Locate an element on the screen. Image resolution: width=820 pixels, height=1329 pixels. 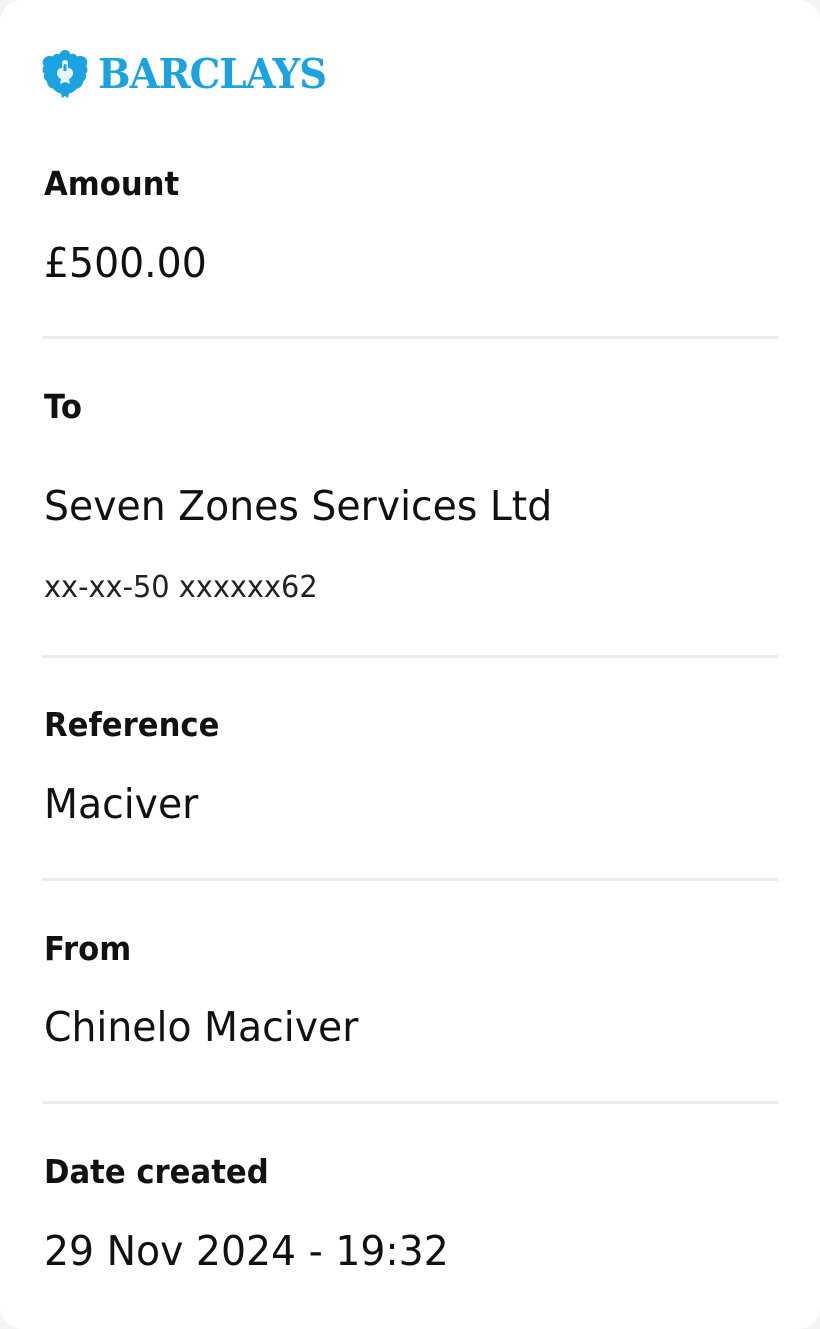
to-label: To is located at coordinates (63, 406).